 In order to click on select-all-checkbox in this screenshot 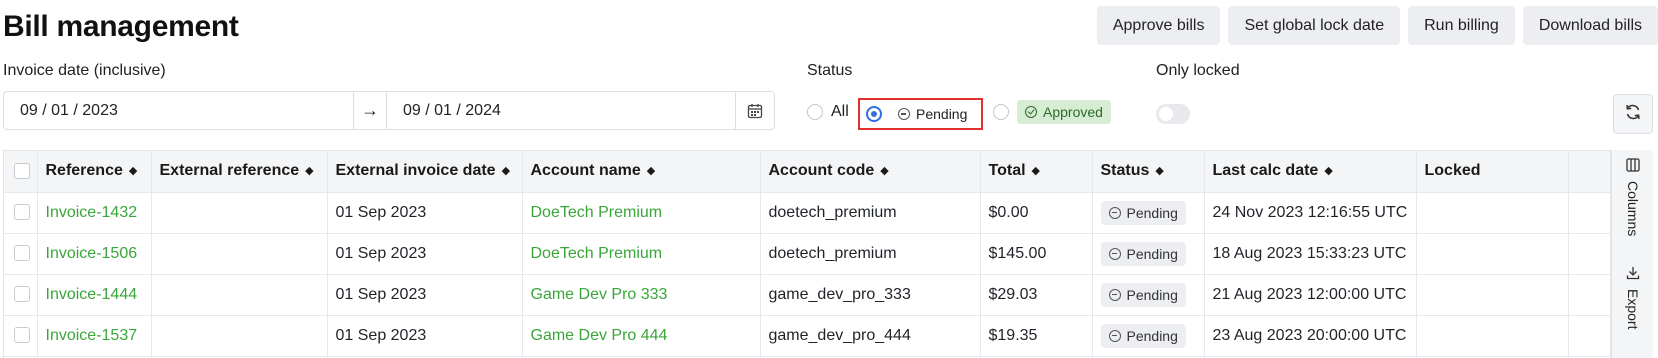, I will do `click(22, 171)`.